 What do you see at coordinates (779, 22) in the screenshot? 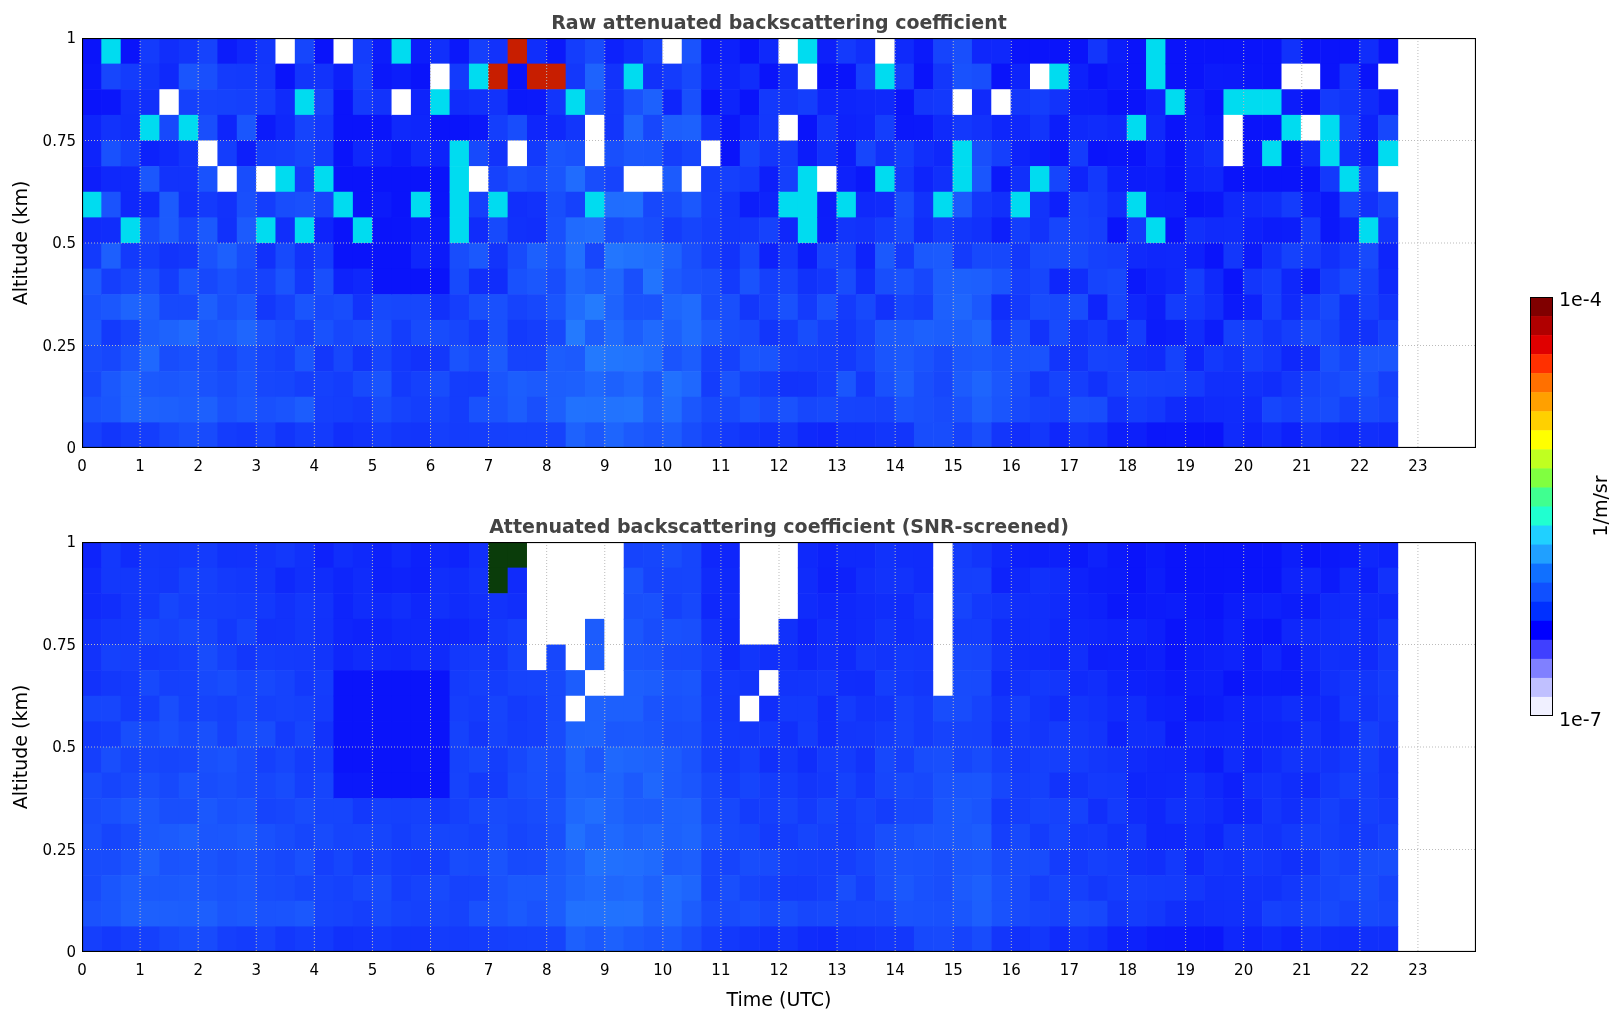
I see `chart-title: Raw attenuated backscattering coefficient` at bounding box center [779, 22].